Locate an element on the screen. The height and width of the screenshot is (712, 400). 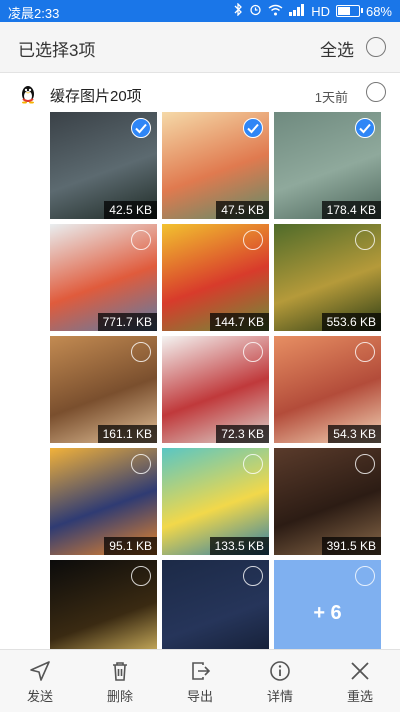
details-button: 详情 is located at coordinates (280, 681).